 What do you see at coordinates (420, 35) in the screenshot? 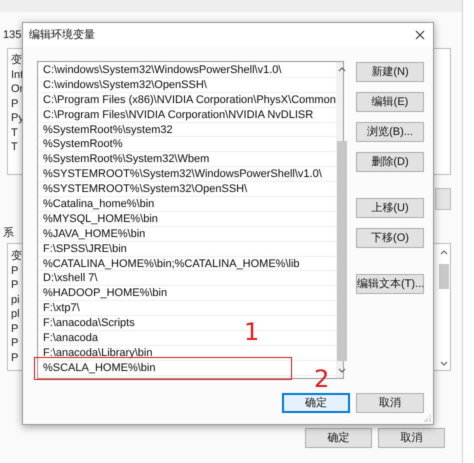
I see `close-icon` at bounding box center [420, 35].